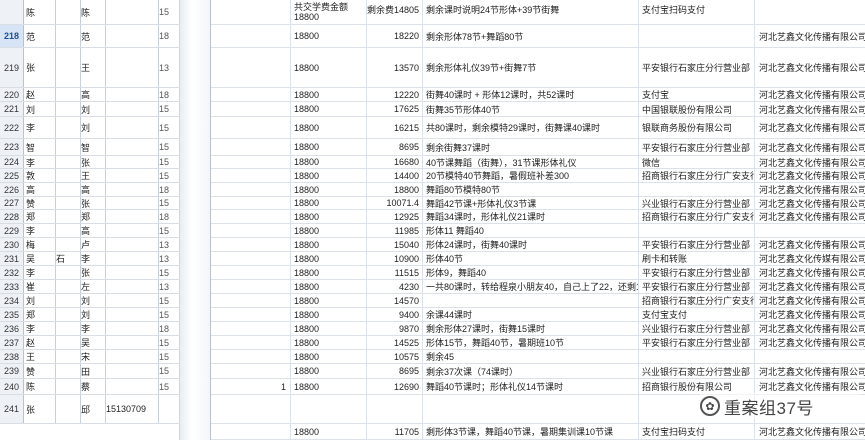 The width and height of the screenshot is (865, 440). Describe the element at coordinates (90, 12) in the screenshot. I see `left-row: 陈陈 15` at that location.